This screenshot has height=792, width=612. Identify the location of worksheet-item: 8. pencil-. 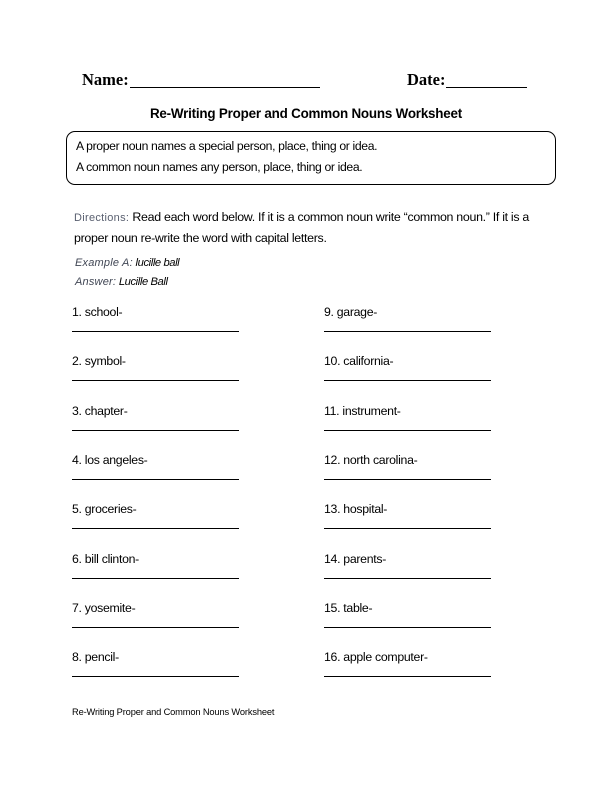
(172, 674).